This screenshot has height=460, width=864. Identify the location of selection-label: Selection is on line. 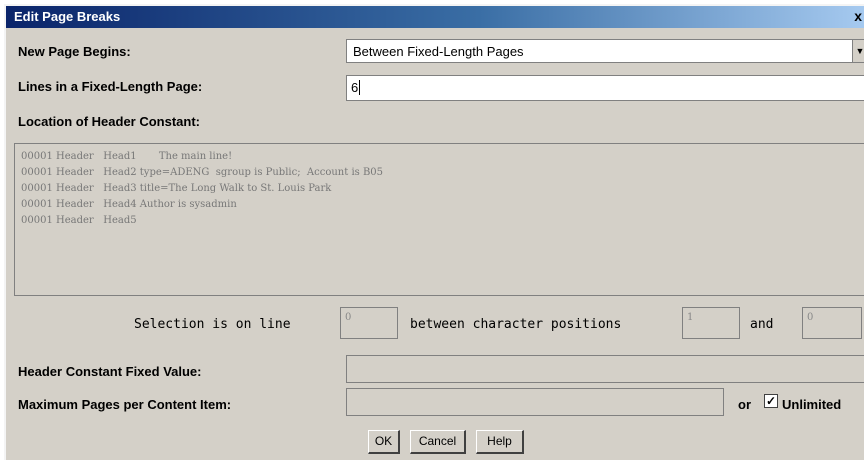
(212, 324).